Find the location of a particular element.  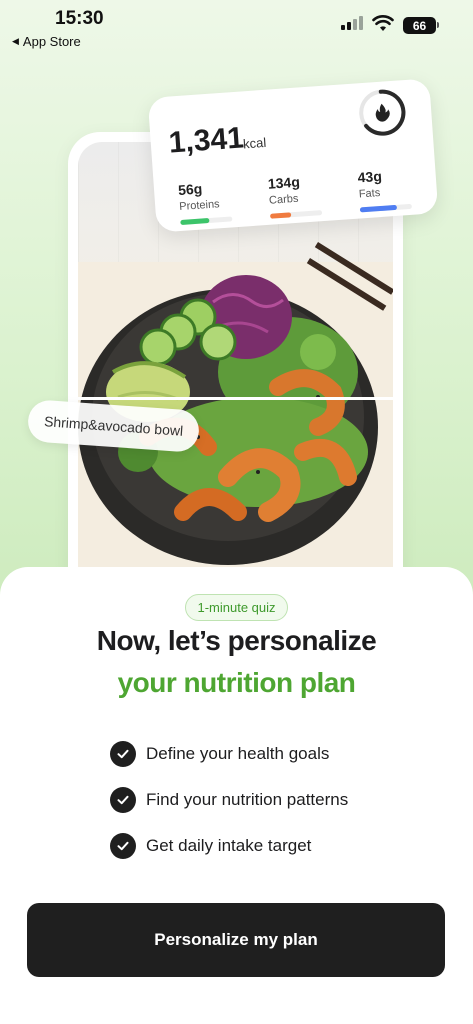

battery-level: 66 is located at coordinates (419, 25).